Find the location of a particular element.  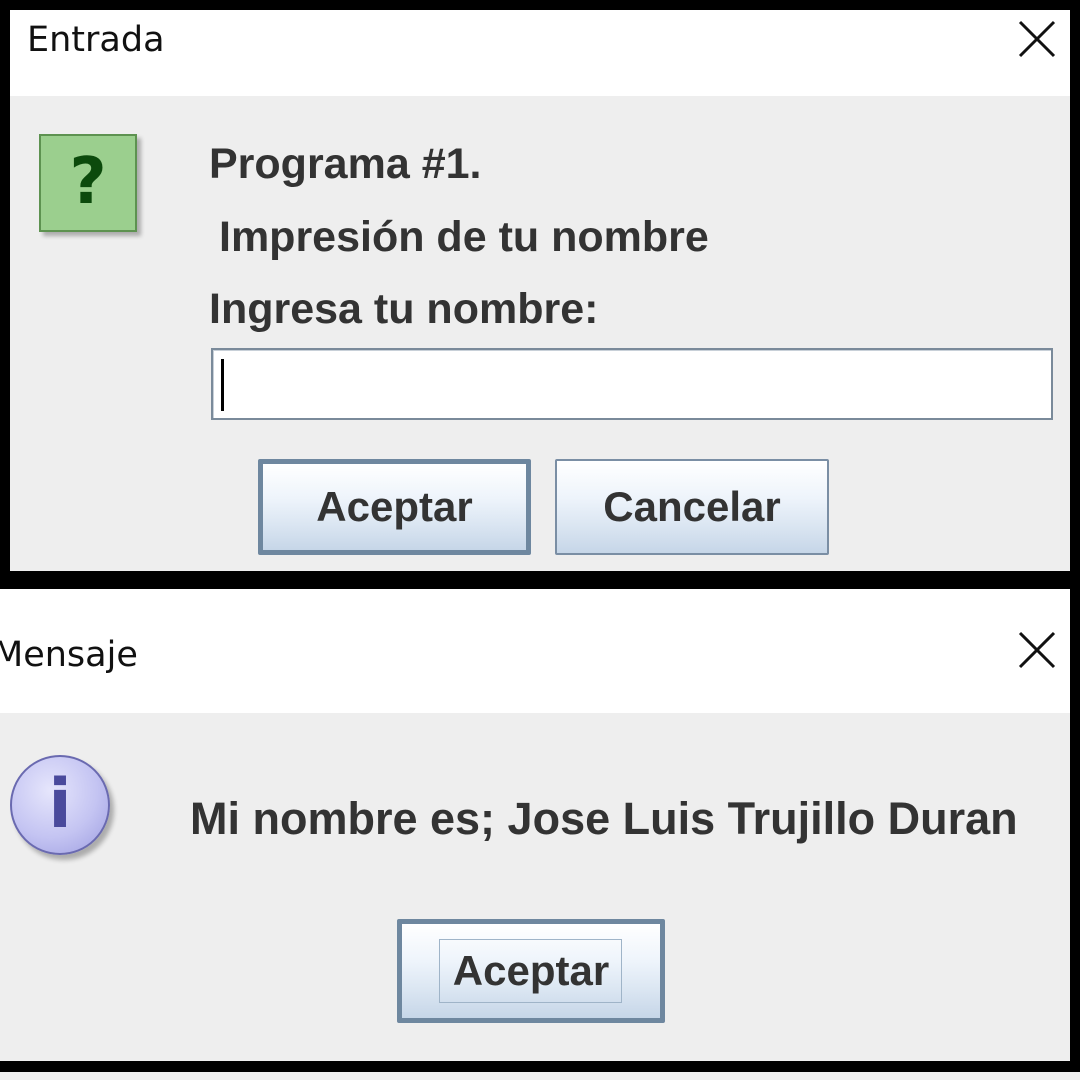

accept-button-label: Aceptar is located at coordinates (394, 506).